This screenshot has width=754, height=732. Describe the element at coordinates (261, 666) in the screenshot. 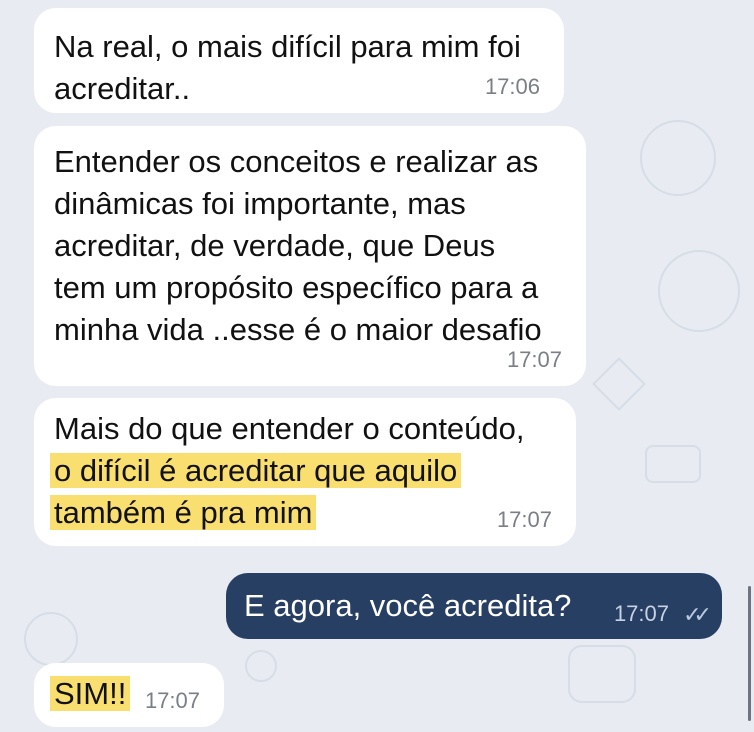

I see `background-doodle-ring-small` at that location.